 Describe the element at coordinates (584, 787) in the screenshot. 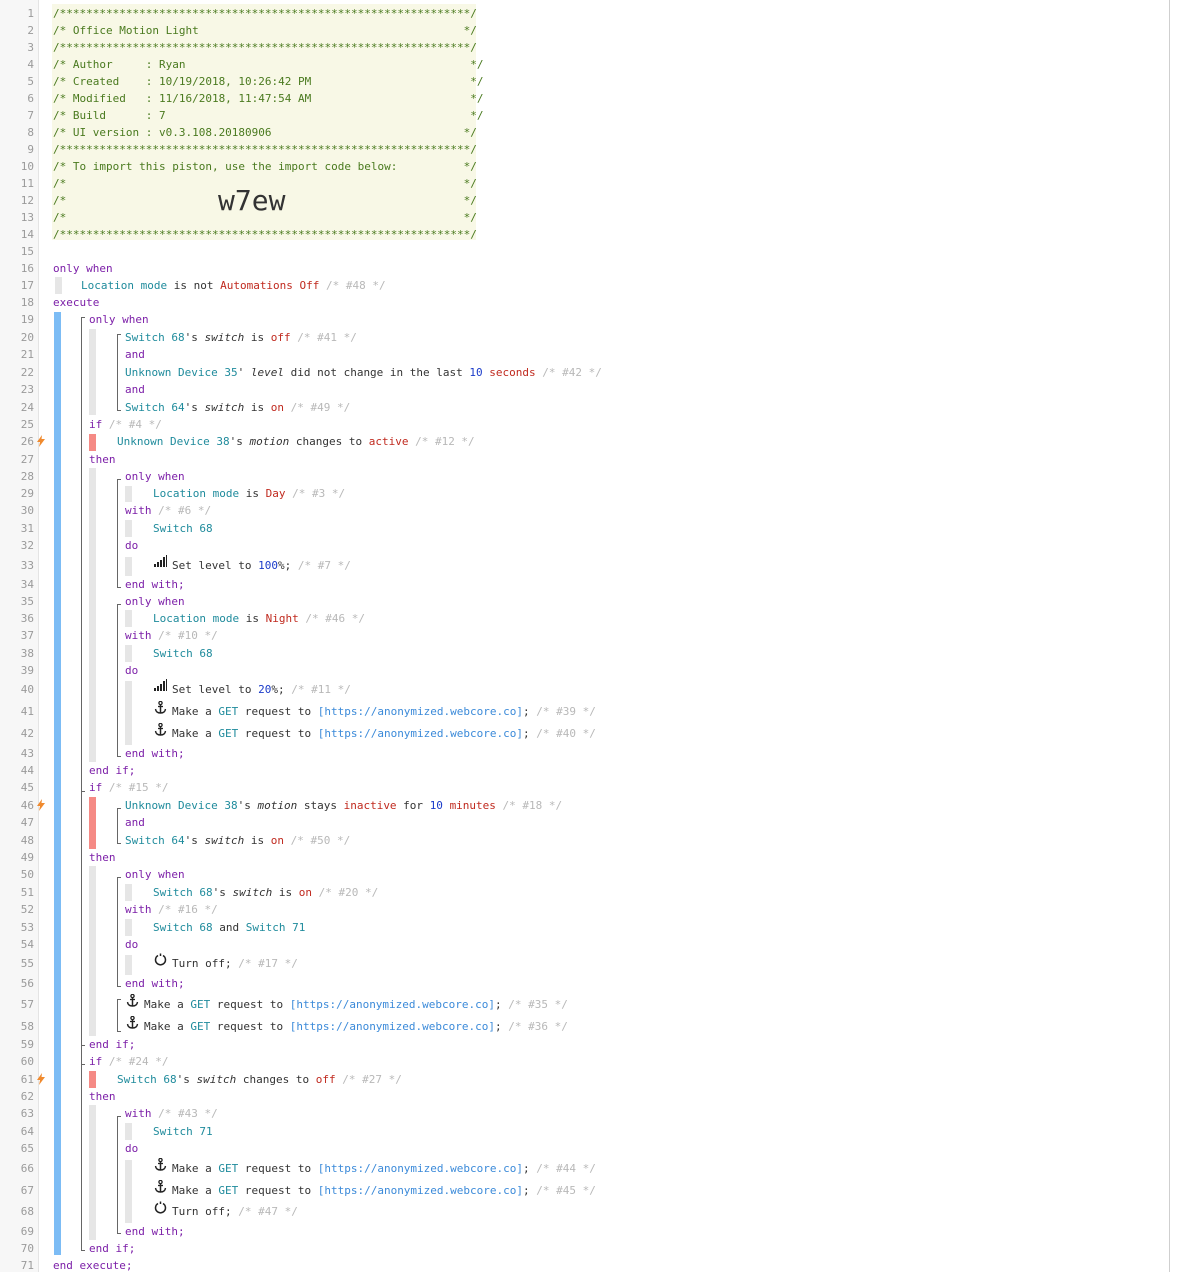

I see `code-line: 45 if /* #15 */` at that location.